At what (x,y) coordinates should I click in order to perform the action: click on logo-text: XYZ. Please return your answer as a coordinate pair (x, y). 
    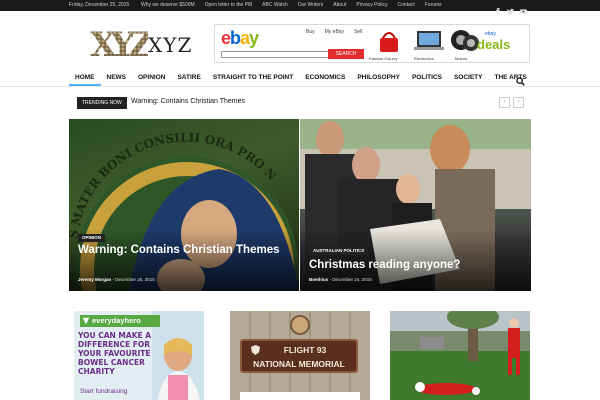
    Looking at the image, I should click on (170, 45).